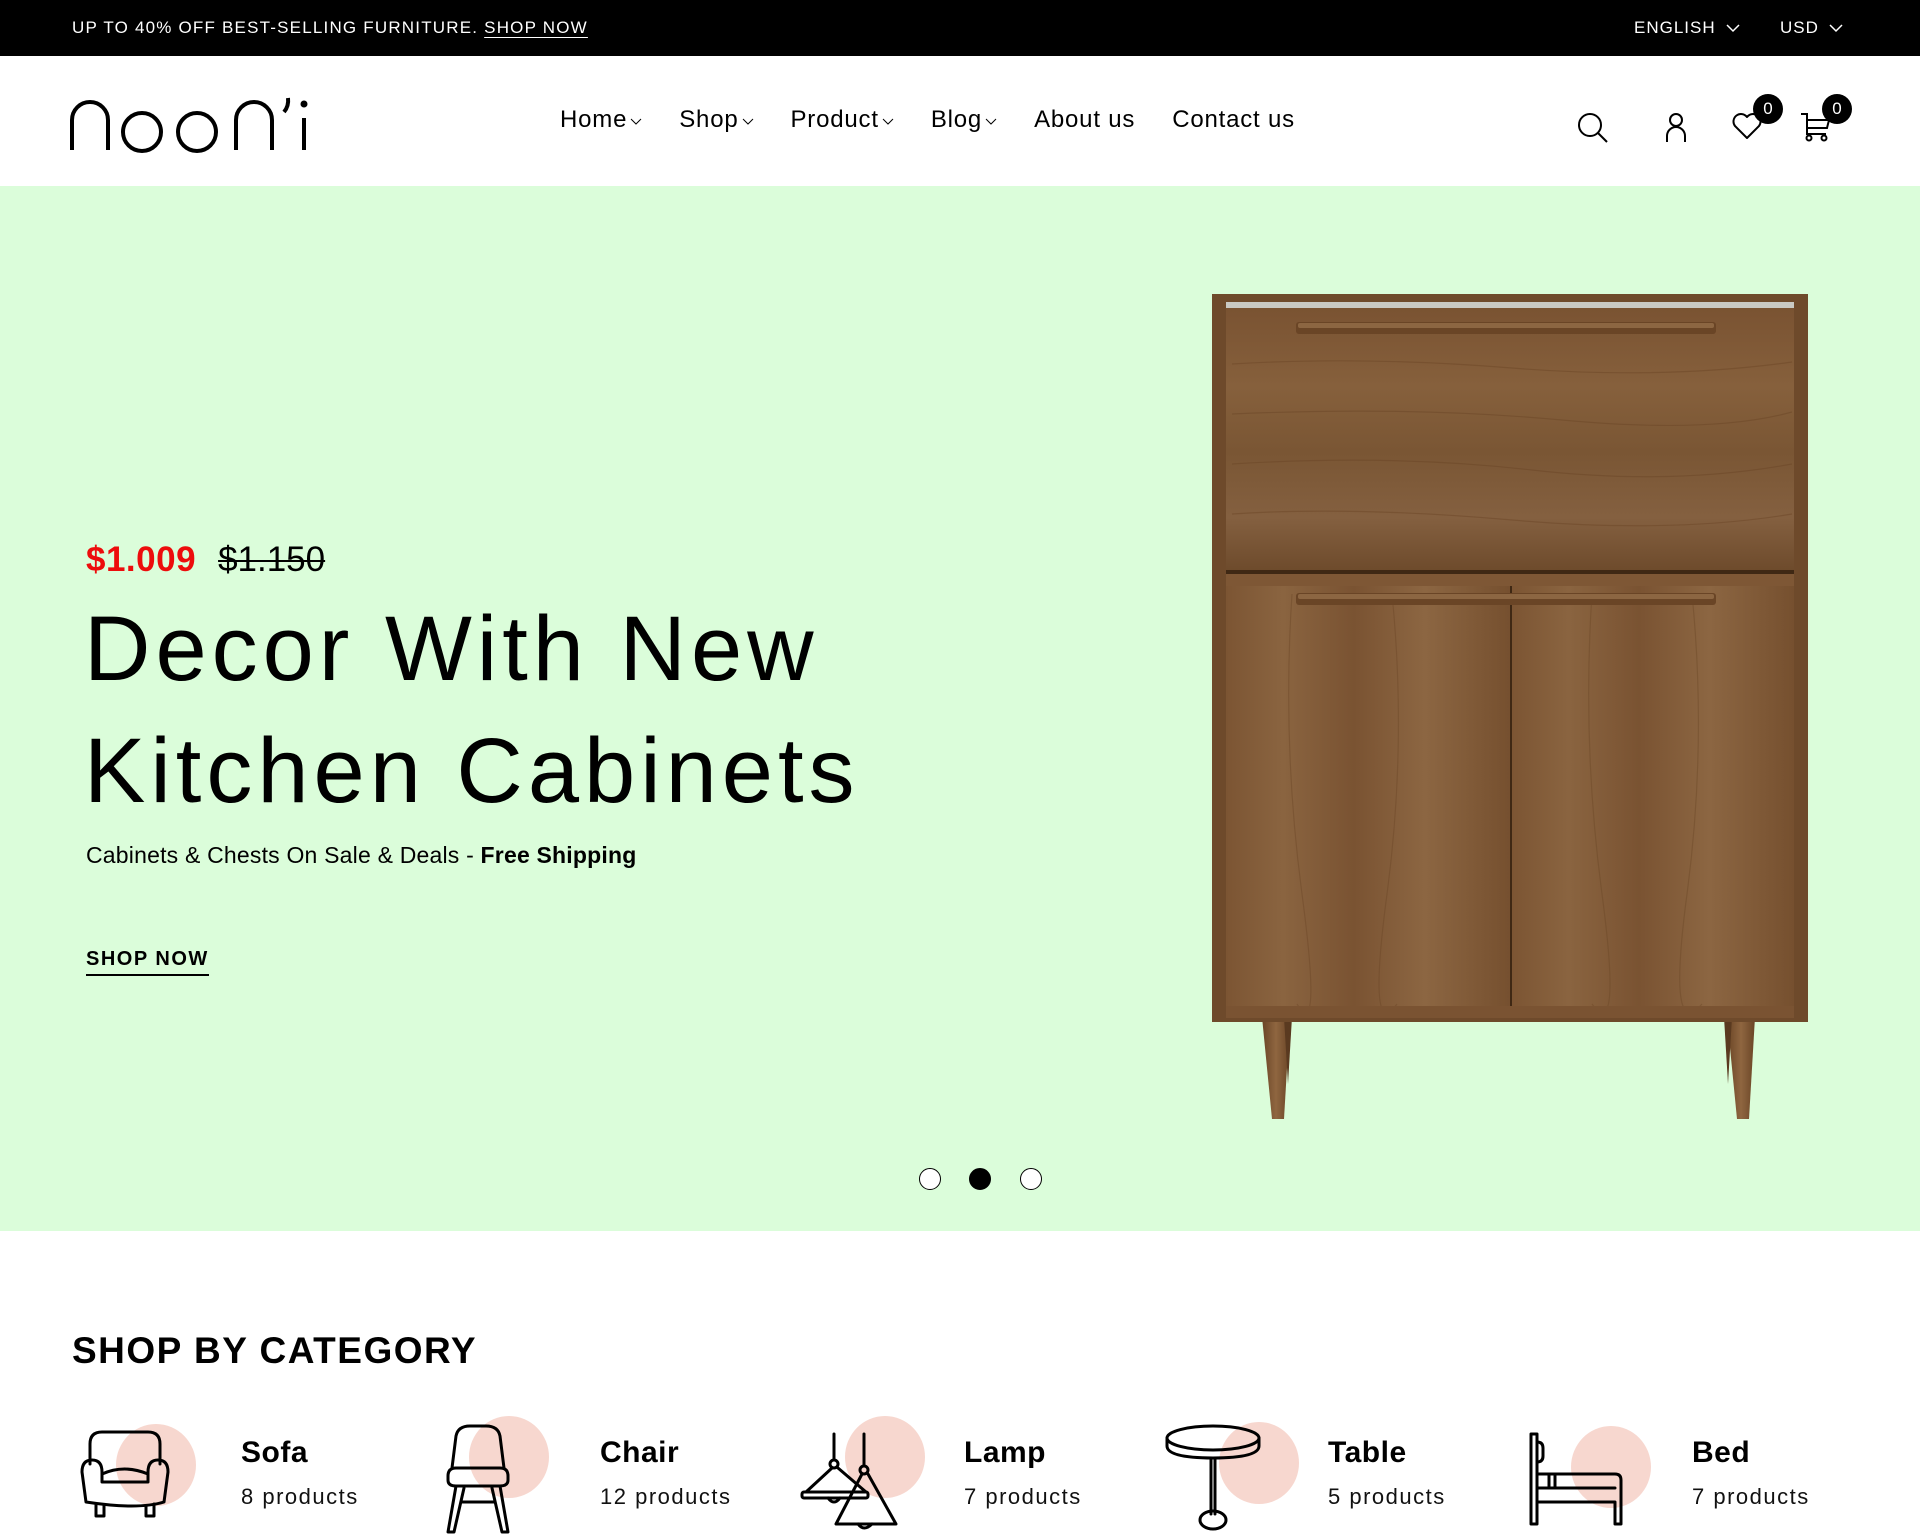  What do you see at coordinates (1768, 109) in the screenshot?
I see `wishlist-count-badge: 0` at bounding box center [1768, 109].